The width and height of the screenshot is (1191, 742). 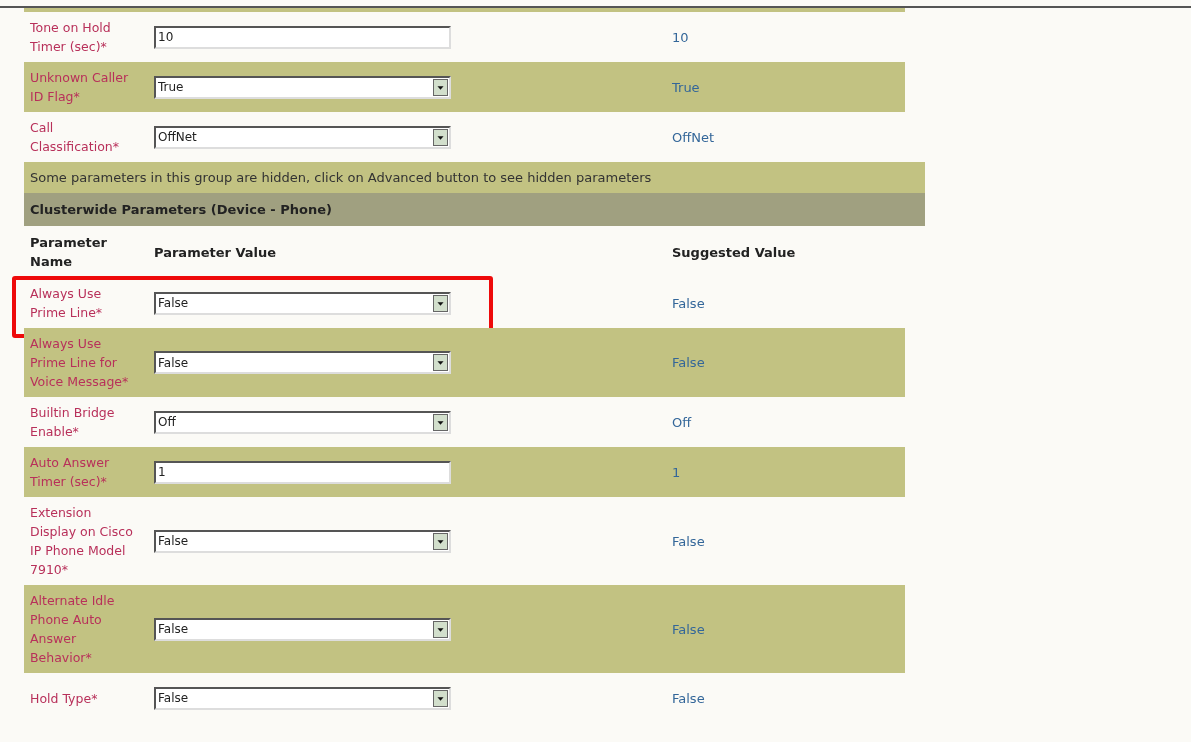 I want to click on column-header: Parameter Value, so click(x=216, y=252).